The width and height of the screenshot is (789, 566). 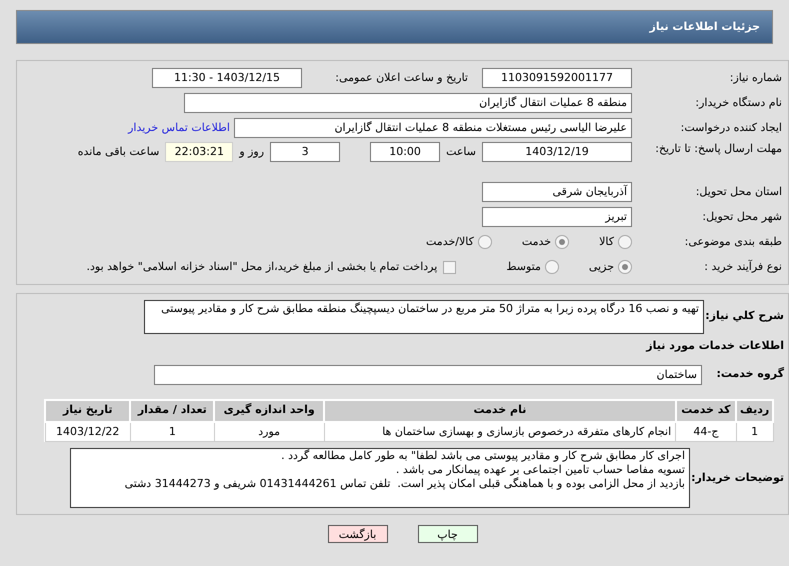 What do you see at coordinates (737, 478) in the screenshot?
I see `buyer-notes-label: توضیحات خریدار:` at bounding box center [737, 478].